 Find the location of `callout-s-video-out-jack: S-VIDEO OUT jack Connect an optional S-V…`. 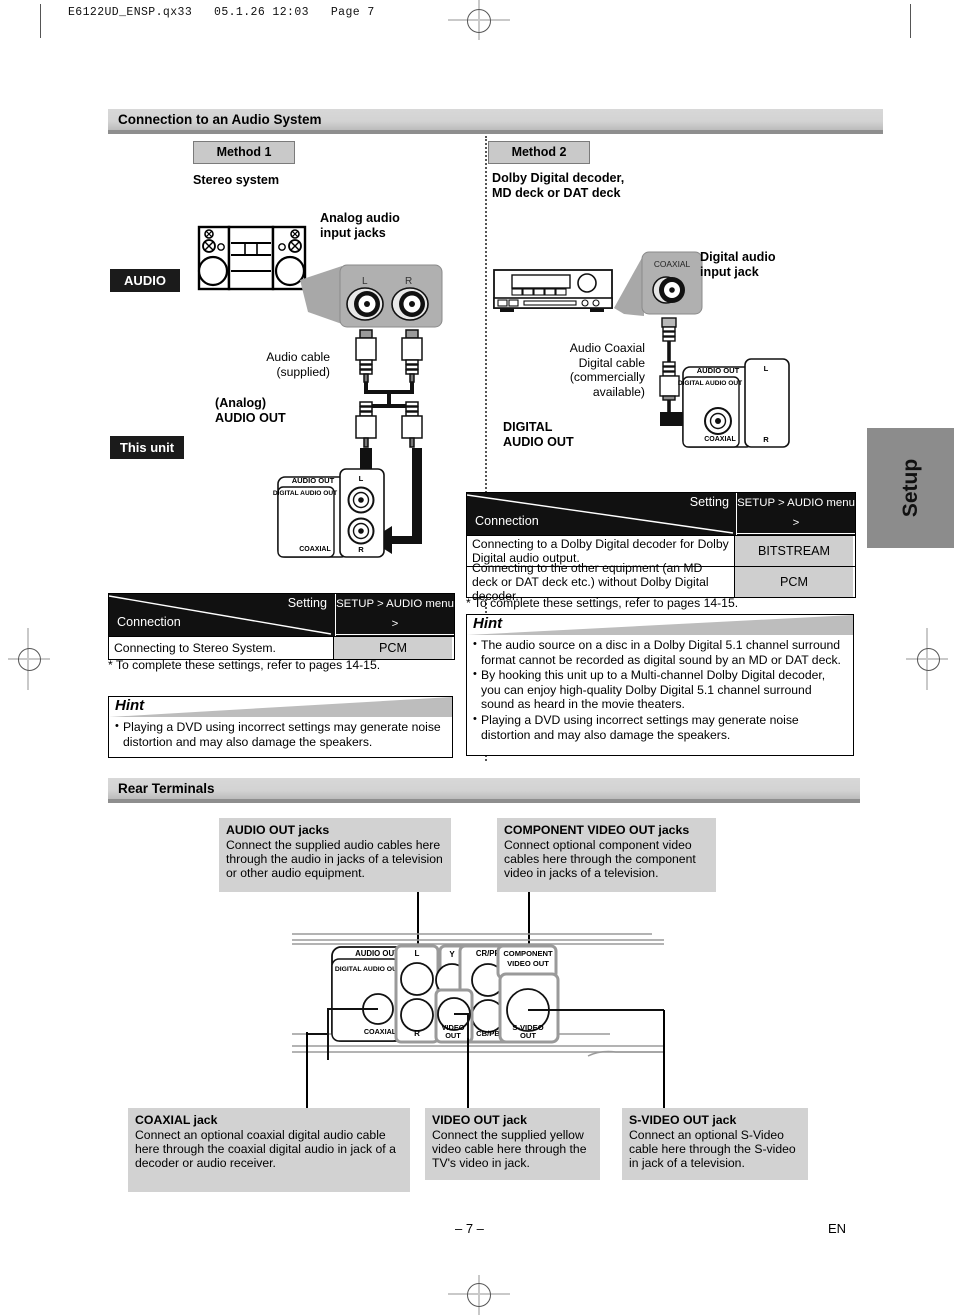

callout-s-video-out-jack: S-VIDEO OUT jack Connect an optional S-V… is located at coordinates (715, 1144).